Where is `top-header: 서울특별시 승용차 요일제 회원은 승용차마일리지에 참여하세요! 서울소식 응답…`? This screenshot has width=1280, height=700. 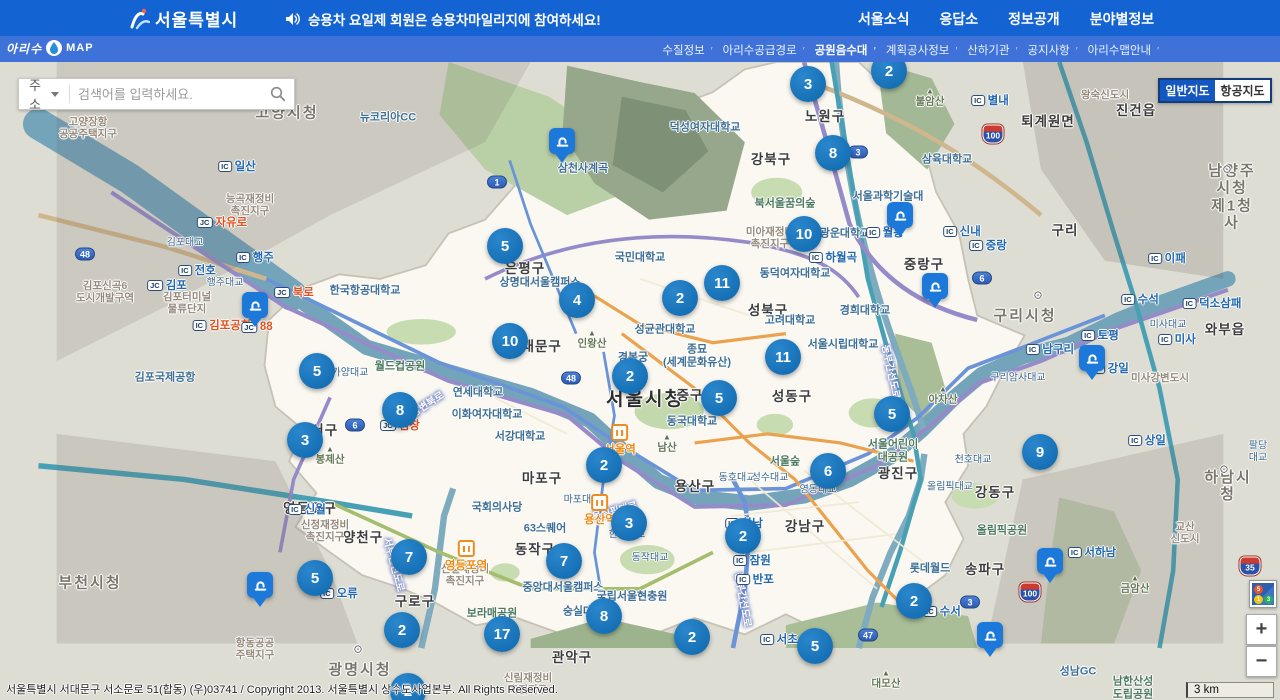 top-header: 서울특별시 승용차 요일제 회원은 승용차마일리지에 참여하세요! 서울소식 응답… is located at coordinates (640, 18).